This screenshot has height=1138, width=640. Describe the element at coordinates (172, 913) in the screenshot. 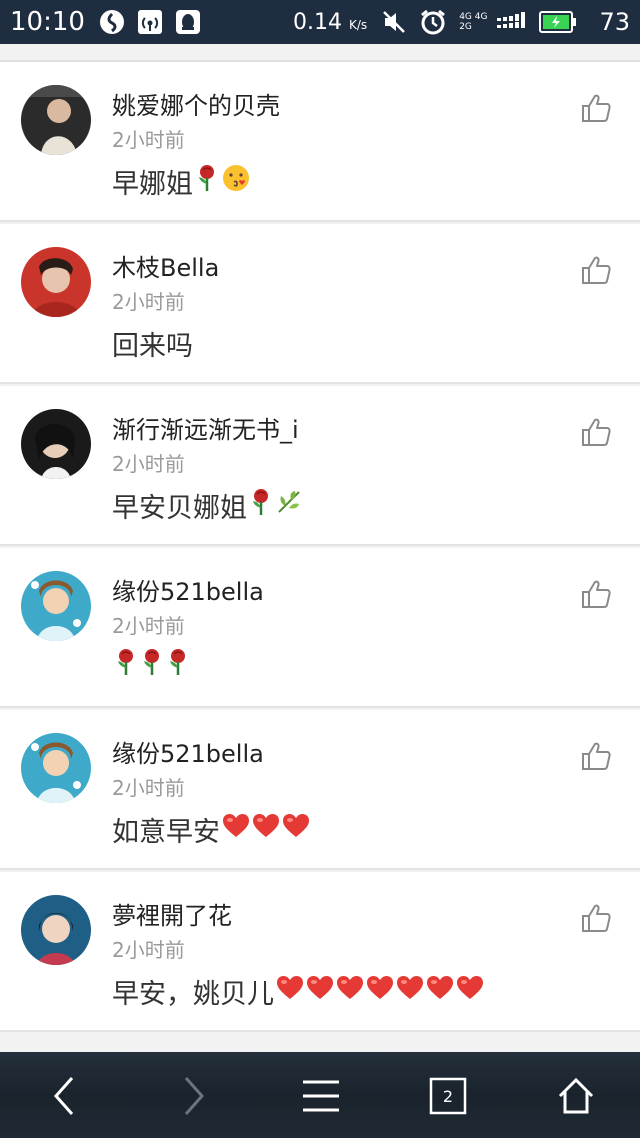

I see `comment-author: 夢裡開了花` at that location.